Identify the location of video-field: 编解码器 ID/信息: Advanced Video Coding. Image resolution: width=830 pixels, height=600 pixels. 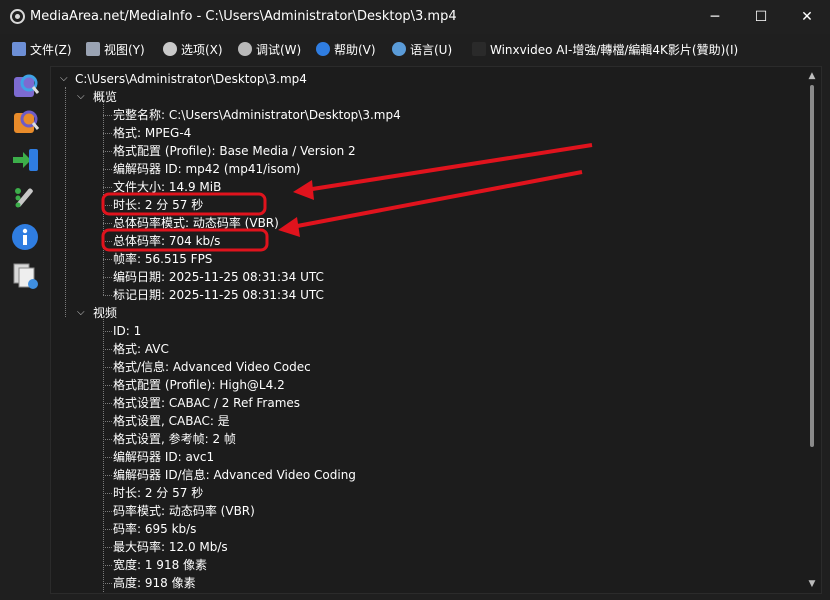
(234, 475).